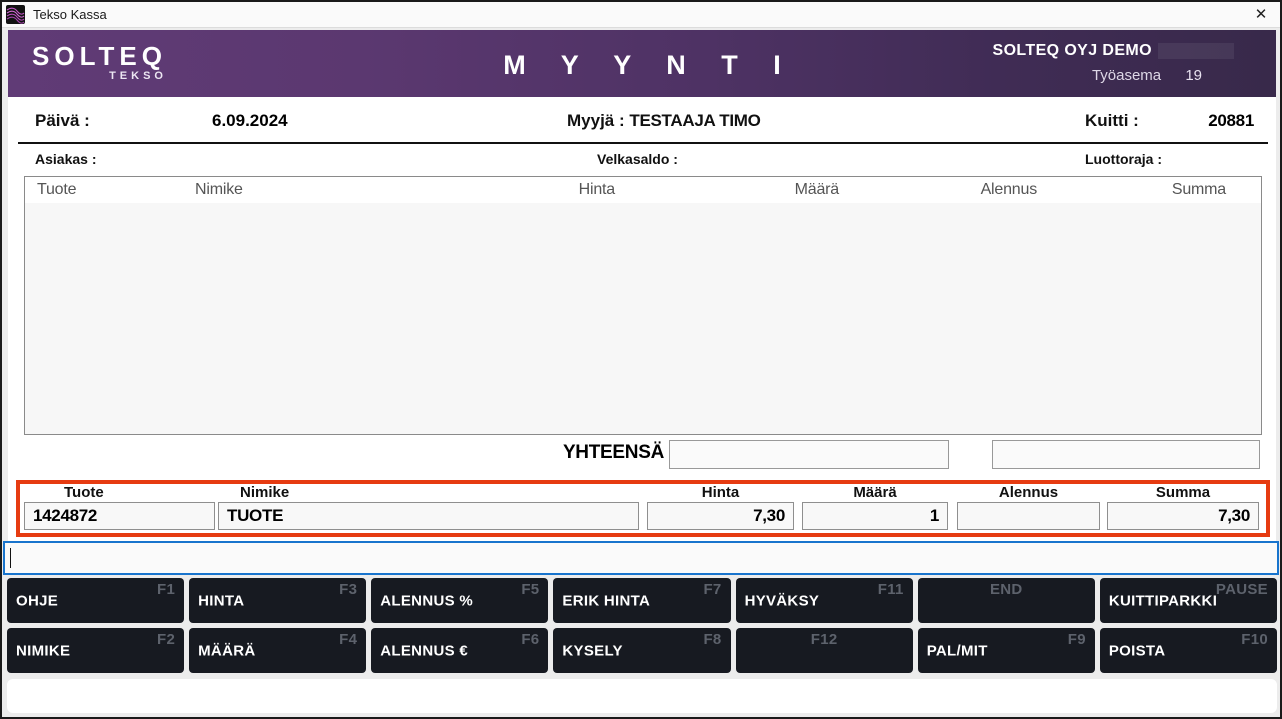 The width and height of the screenshot is (1282, 719). I want to click on receipt-label: Kuitti :, so click(1112, 120).